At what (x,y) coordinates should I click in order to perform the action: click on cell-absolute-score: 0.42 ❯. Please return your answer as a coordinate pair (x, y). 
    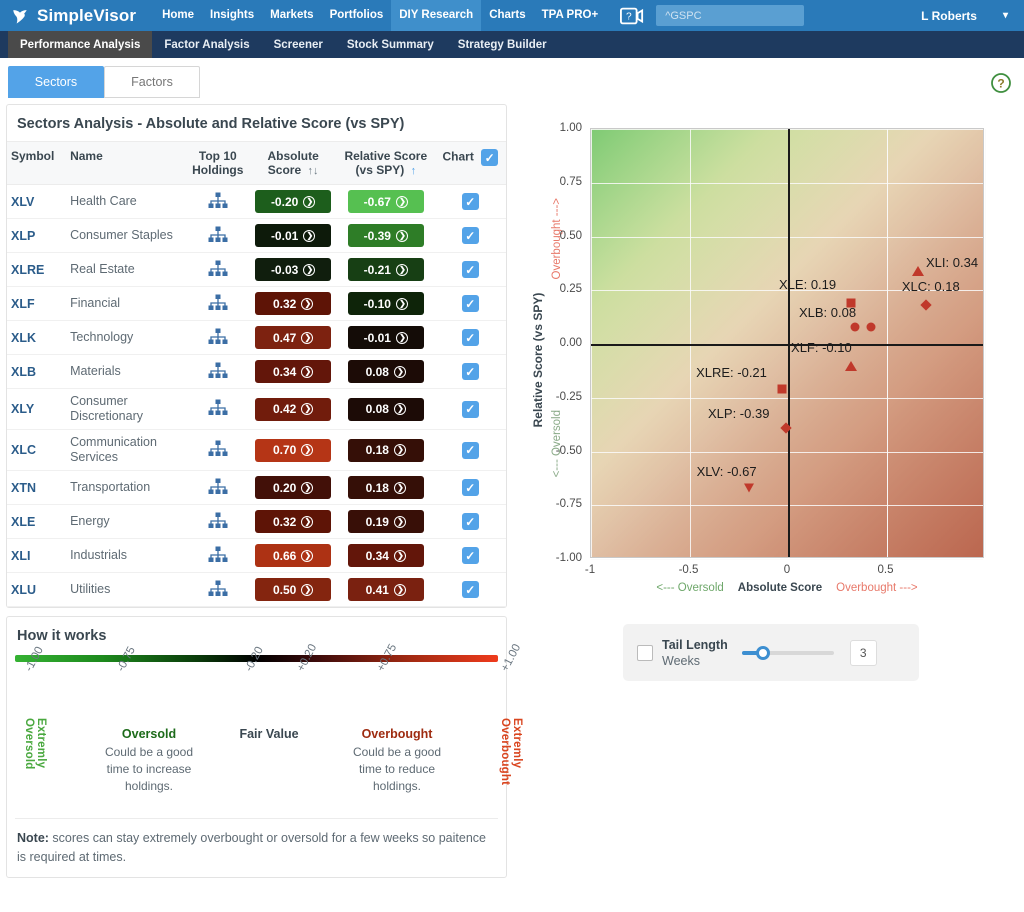
    Looking at the image, I should click on (293, 409).